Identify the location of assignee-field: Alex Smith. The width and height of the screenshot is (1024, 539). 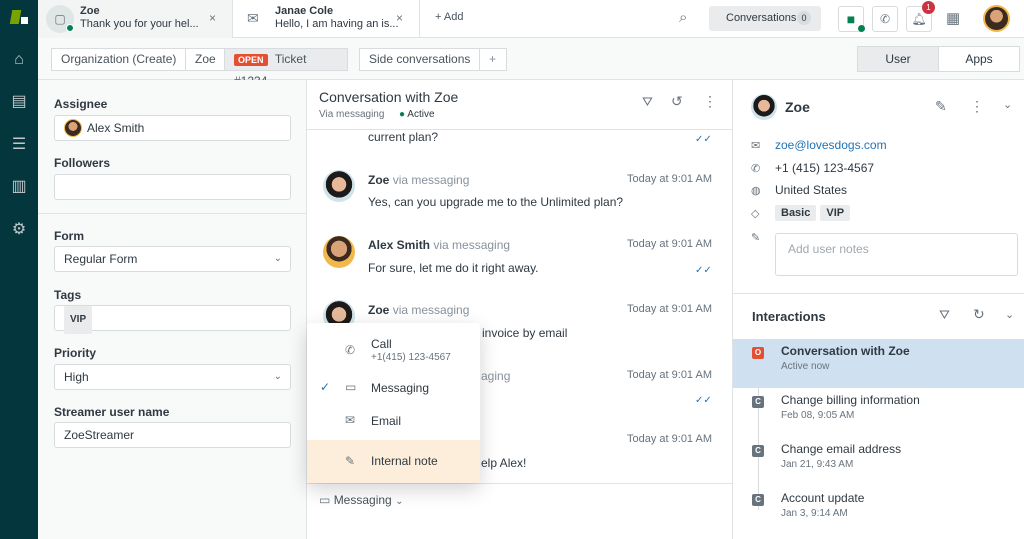
(172, 128).